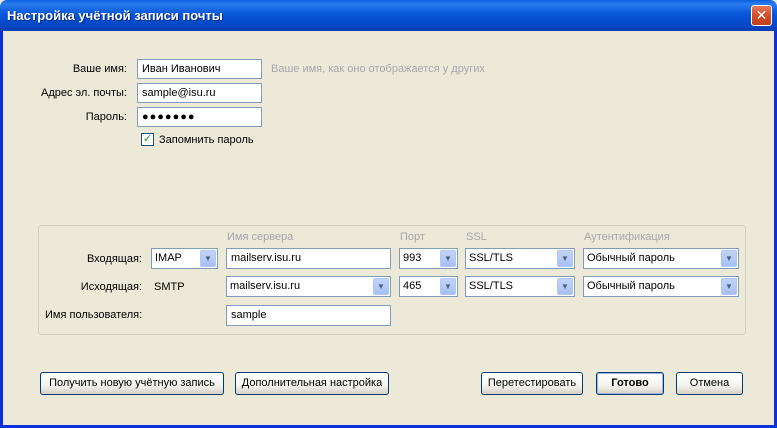  I want to click on outgoing-ssl-select: SSL/TLS ▼, so click(520, 286).